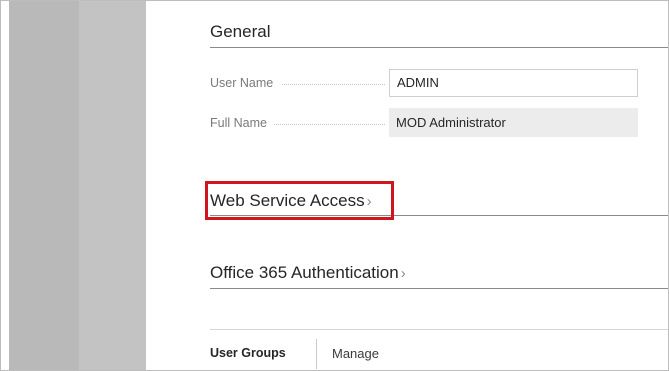 The height and width of the screenshot is (371, 669). What do you see at coordinates (513, 83) in the screenshot?
I see `user-name-input: ADMIN` at bounding box center [513, 83].